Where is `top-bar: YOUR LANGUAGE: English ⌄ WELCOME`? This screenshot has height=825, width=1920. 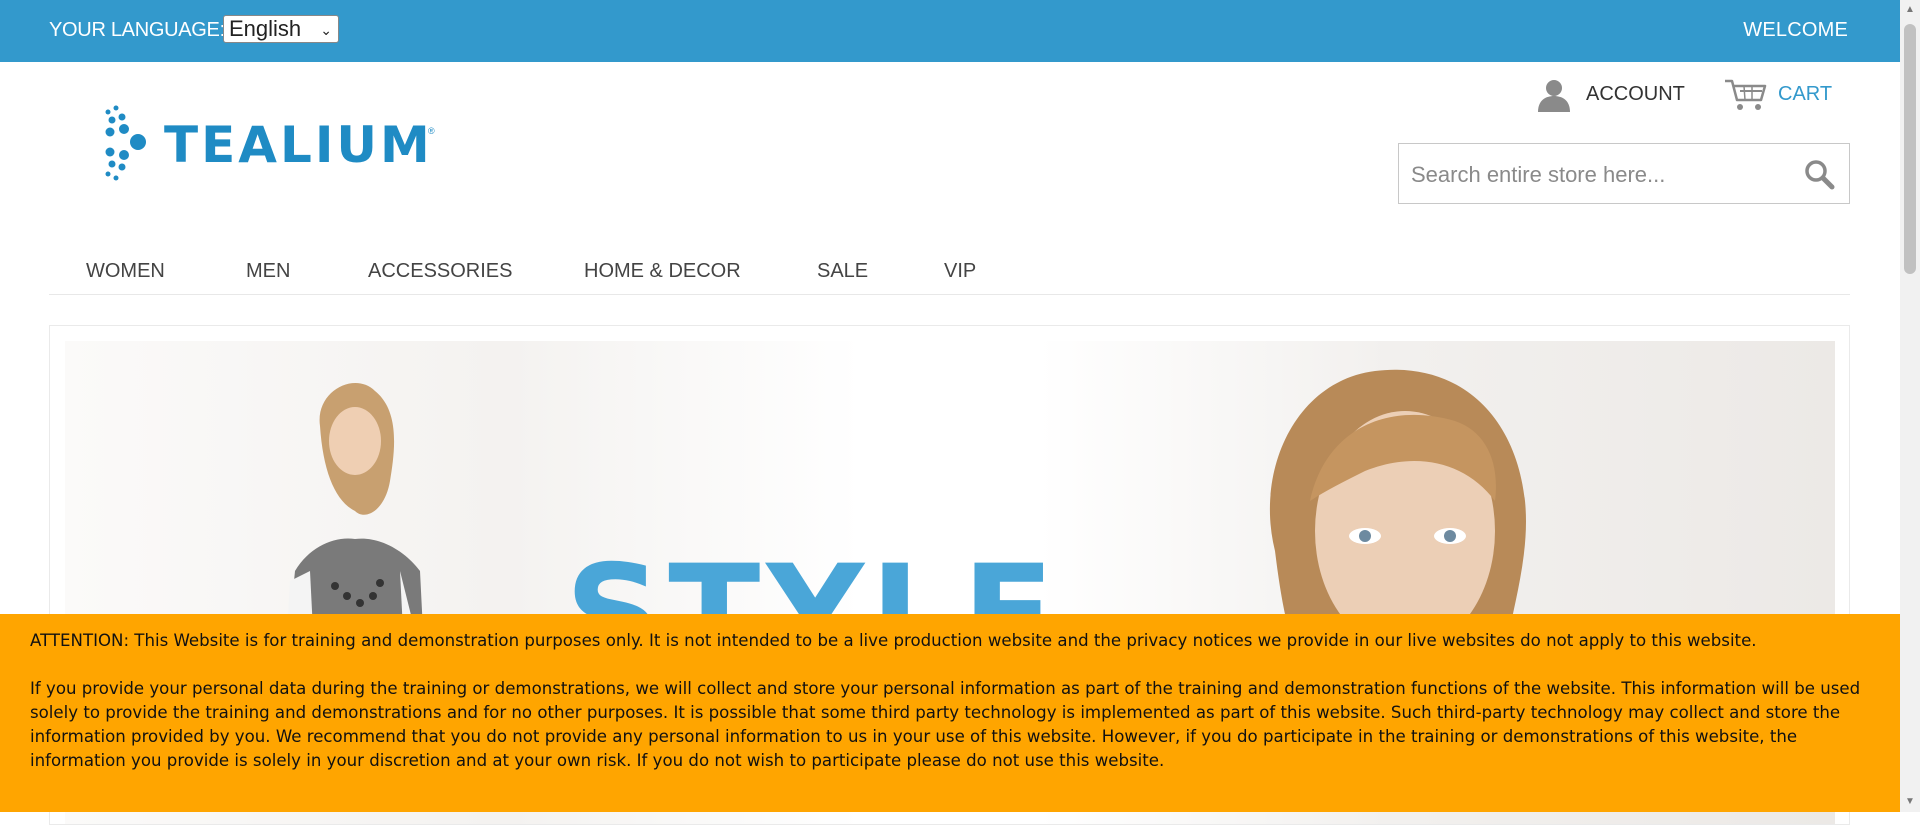
top-bar: YOUR LANGUAGE: English ⌄ WELCOME is located at coordinates (950, 31).